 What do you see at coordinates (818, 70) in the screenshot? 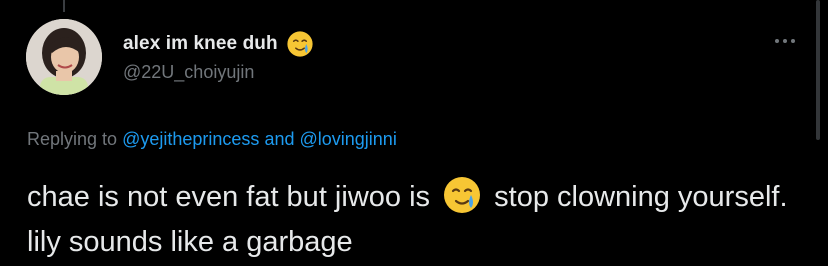
I see `scrollbar` at bounding box center [818, 70].